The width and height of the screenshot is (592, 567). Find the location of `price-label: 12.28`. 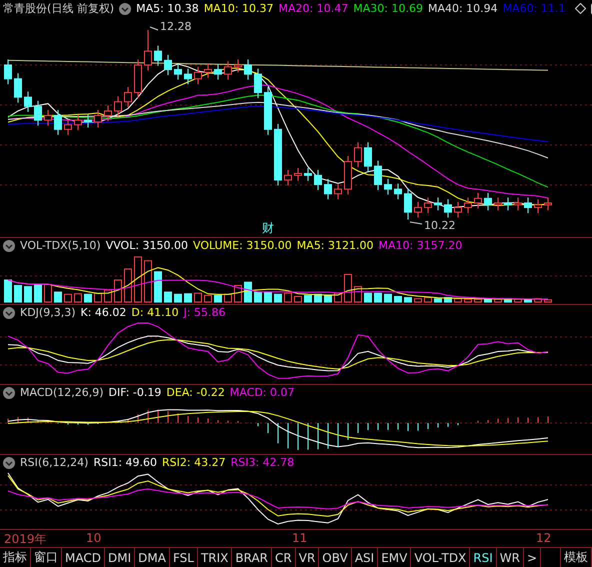

price-label: 12.28 is located at coordinates (176, 26).